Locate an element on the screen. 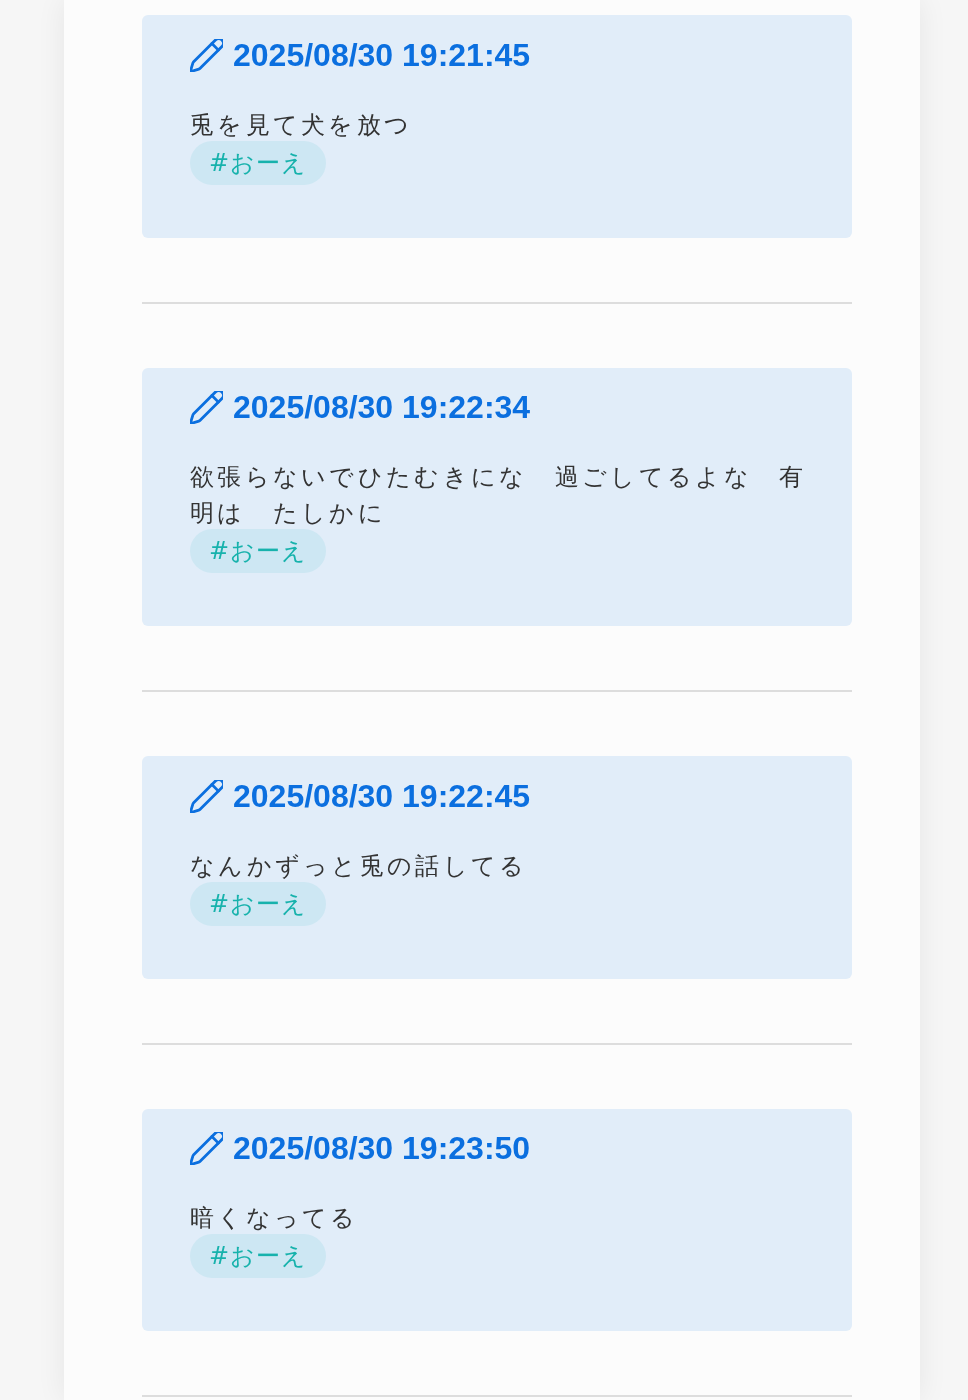  timestamp-link: 2025/08/30 19:23:50 is located at coordinates (360, 1148).